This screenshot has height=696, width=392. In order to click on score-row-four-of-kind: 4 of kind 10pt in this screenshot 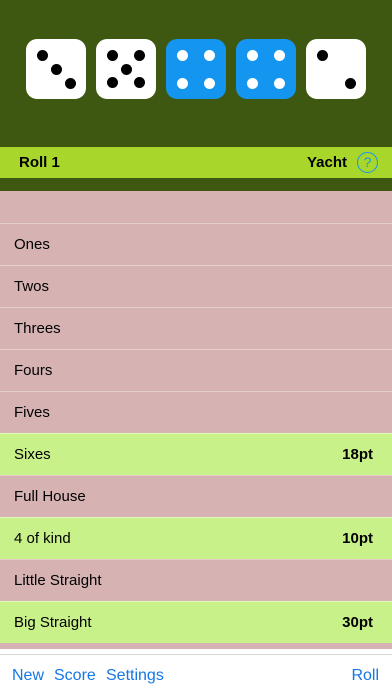, I will do `click(196, 538)`.